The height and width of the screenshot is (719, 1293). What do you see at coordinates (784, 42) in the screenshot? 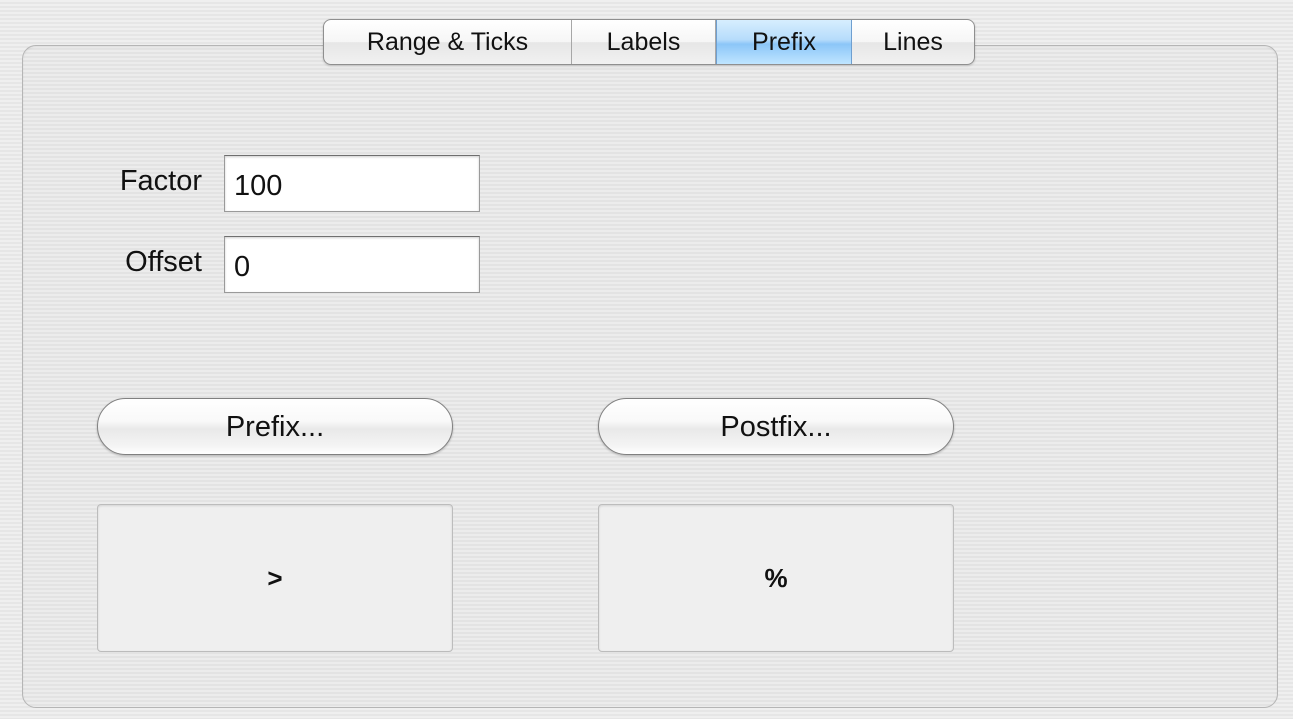
I see `tab-prefix: Prefix` at bounding box center [784, 42].